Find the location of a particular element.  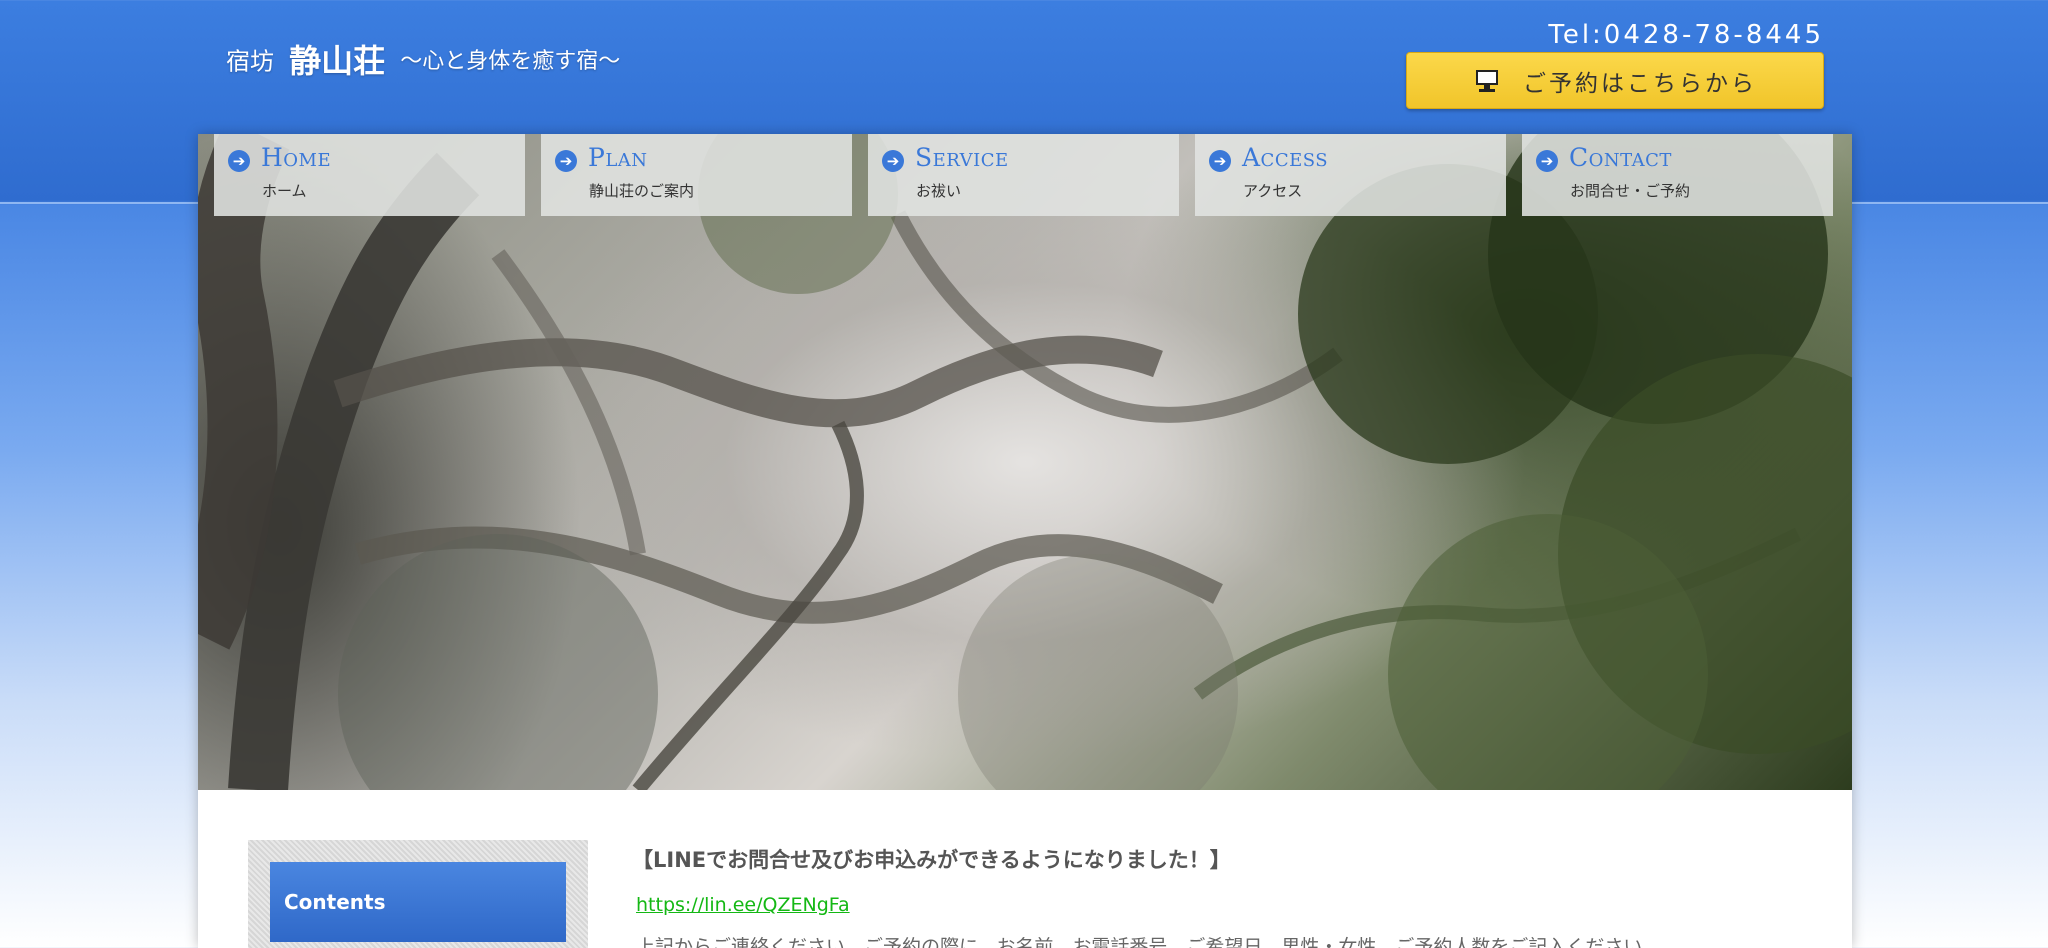

nav-item-plan: ➔ Plan 静山荘のご案内 is located at coordinates (696, 175).